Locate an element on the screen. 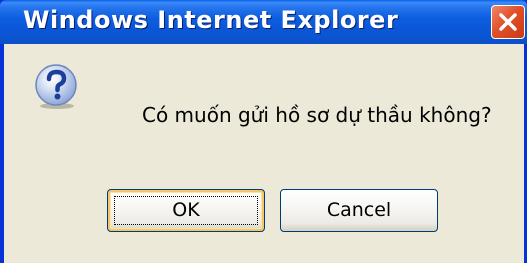 This screenshot has width=527, height=263. cancel-button: Cancel is located at coordinates (359, 210).